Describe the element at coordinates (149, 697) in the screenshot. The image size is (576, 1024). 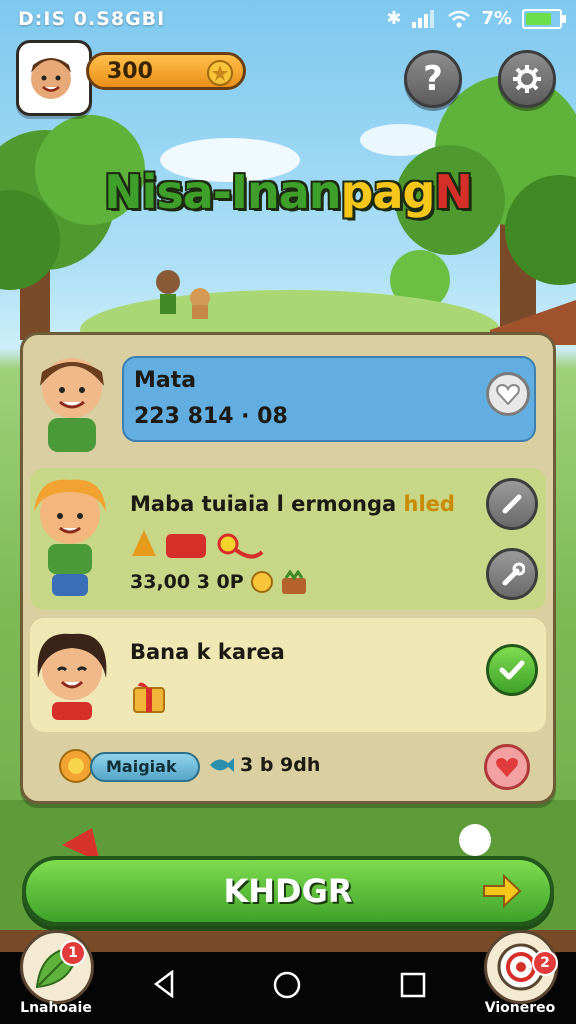
I see `gift-icon` at that location.